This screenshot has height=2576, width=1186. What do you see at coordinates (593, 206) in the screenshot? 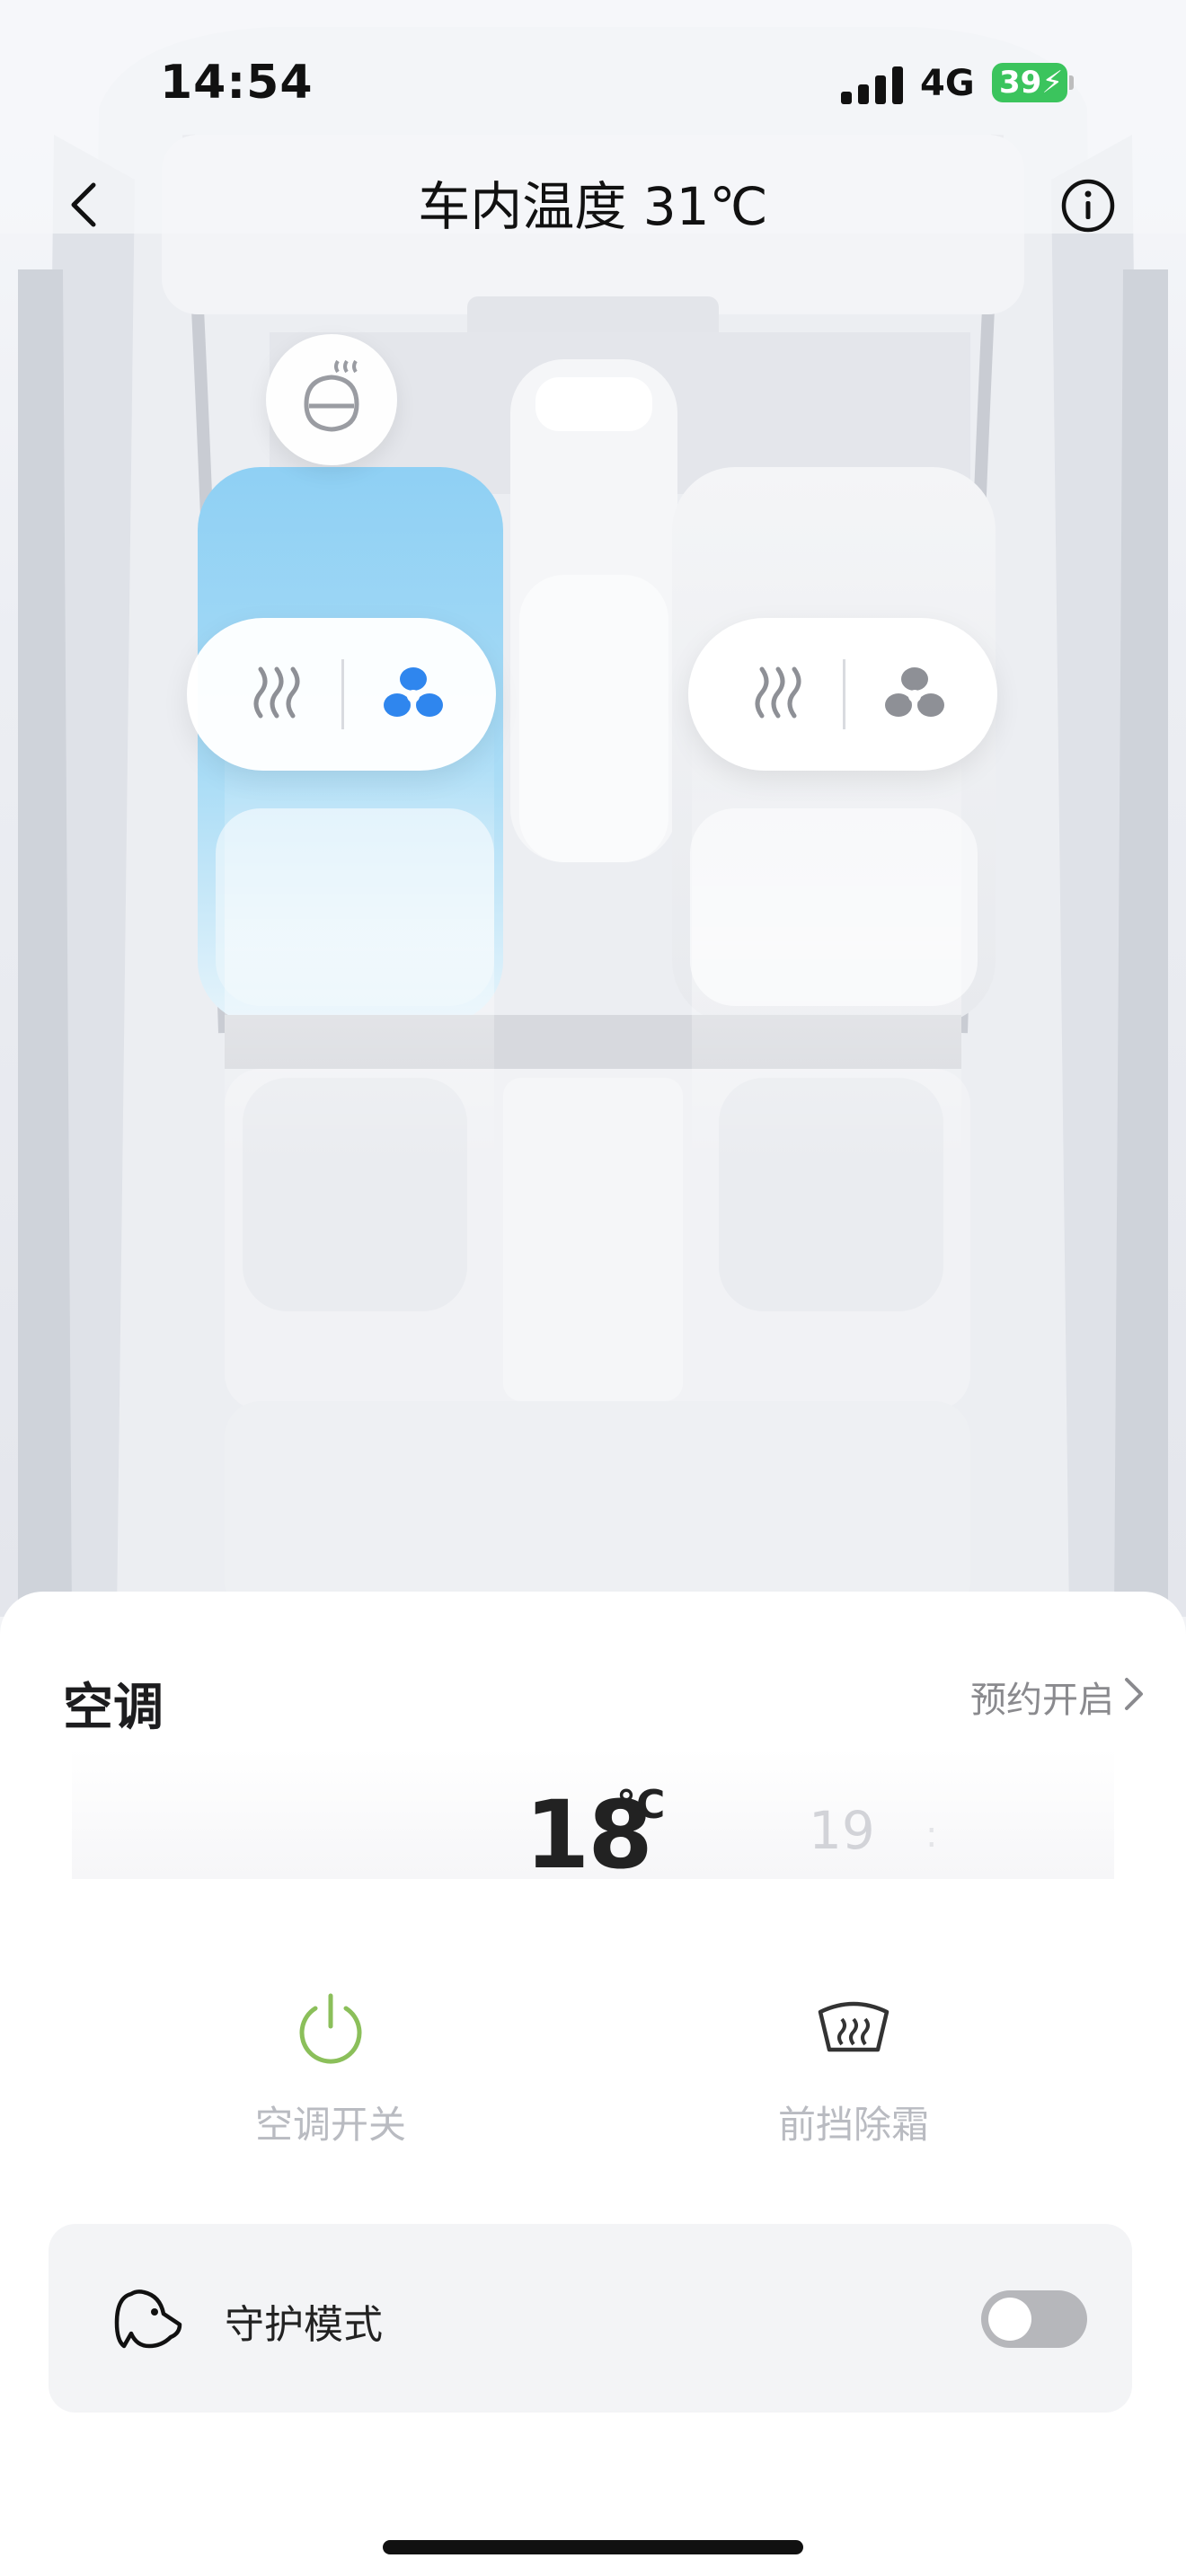
I see `page-title: 车内温度 31℃` at bounding box center [593, 206].